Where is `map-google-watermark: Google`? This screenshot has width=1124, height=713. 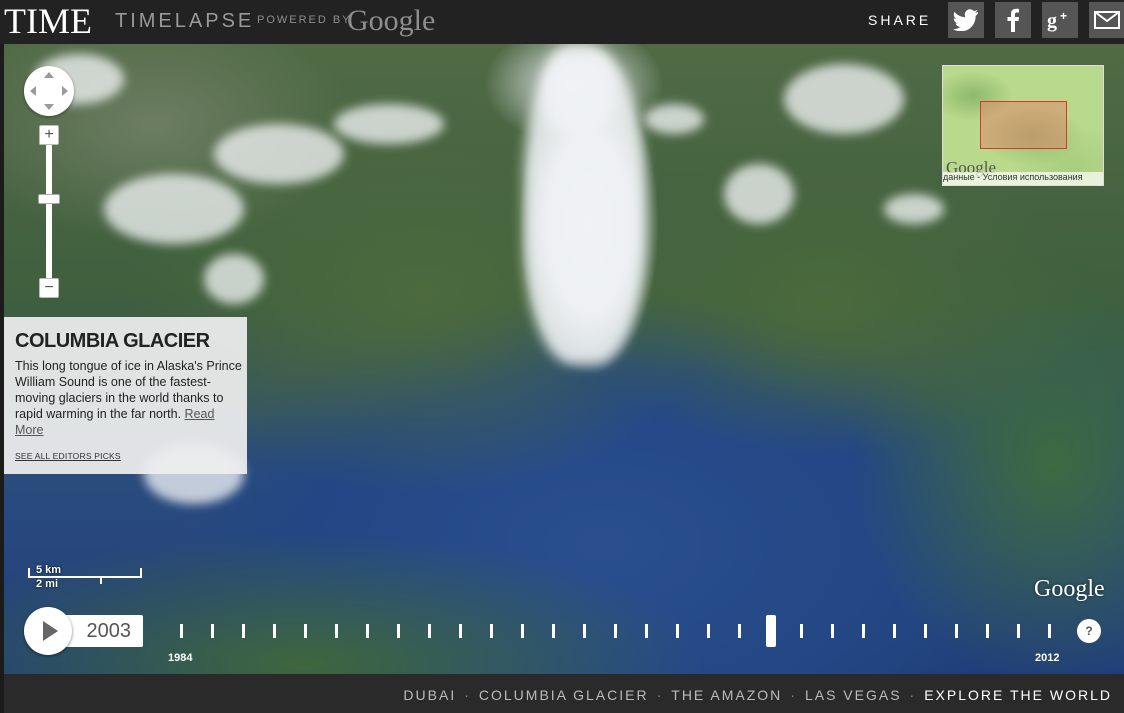
map-google-watermark: Google is located at coordinates (1069, 589).